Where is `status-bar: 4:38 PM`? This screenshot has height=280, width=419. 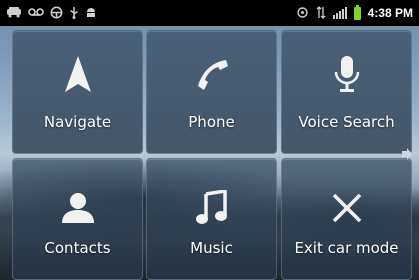 status-bar: 4:38 PM is located at coordinates (209, 13).